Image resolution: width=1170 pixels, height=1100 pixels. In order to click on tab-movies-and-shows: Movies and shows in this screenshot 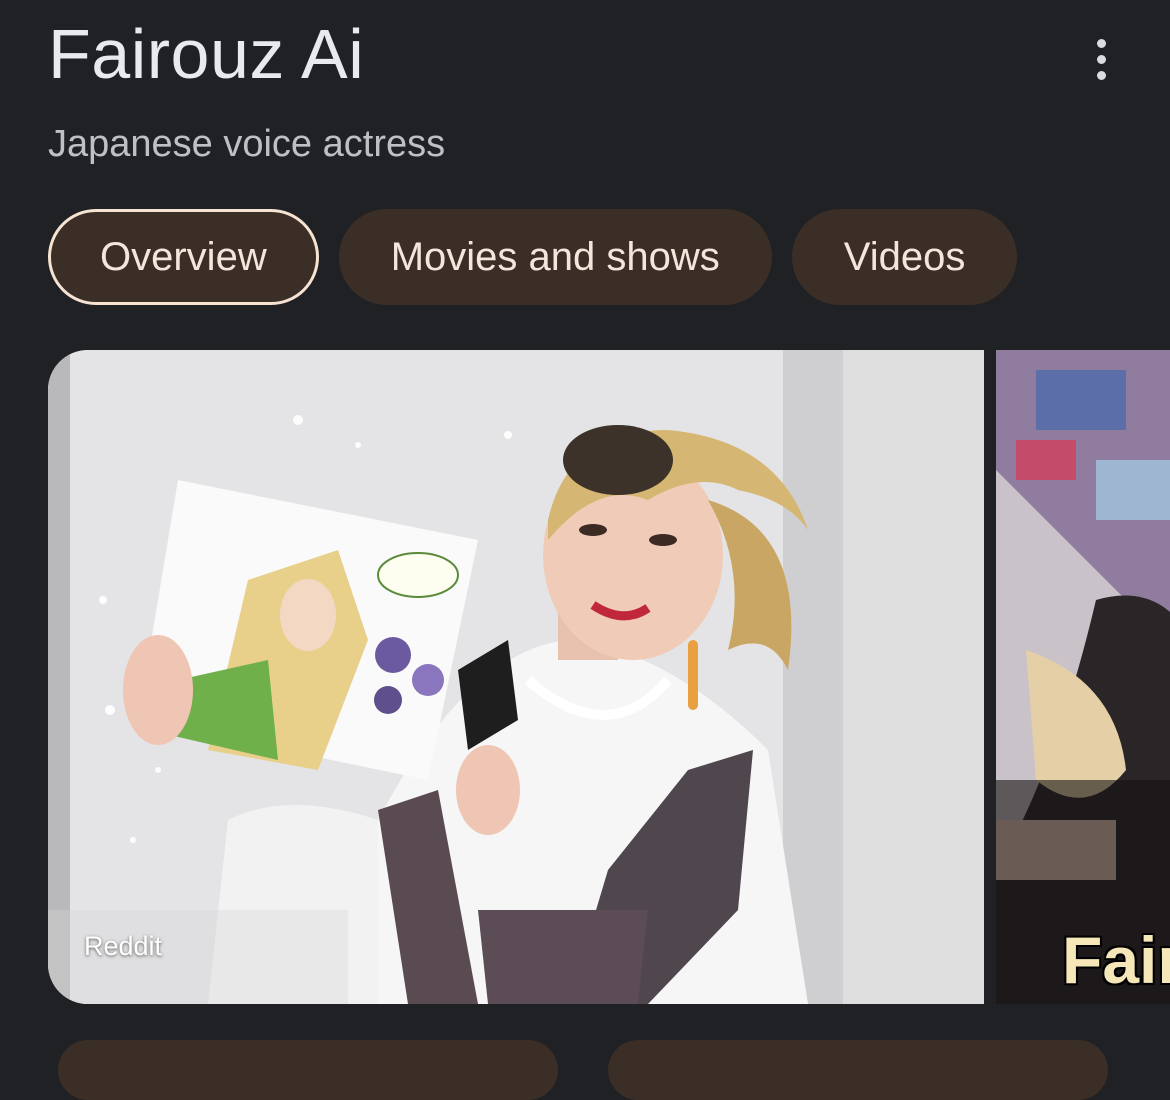, I will do `click(555, 257)`.